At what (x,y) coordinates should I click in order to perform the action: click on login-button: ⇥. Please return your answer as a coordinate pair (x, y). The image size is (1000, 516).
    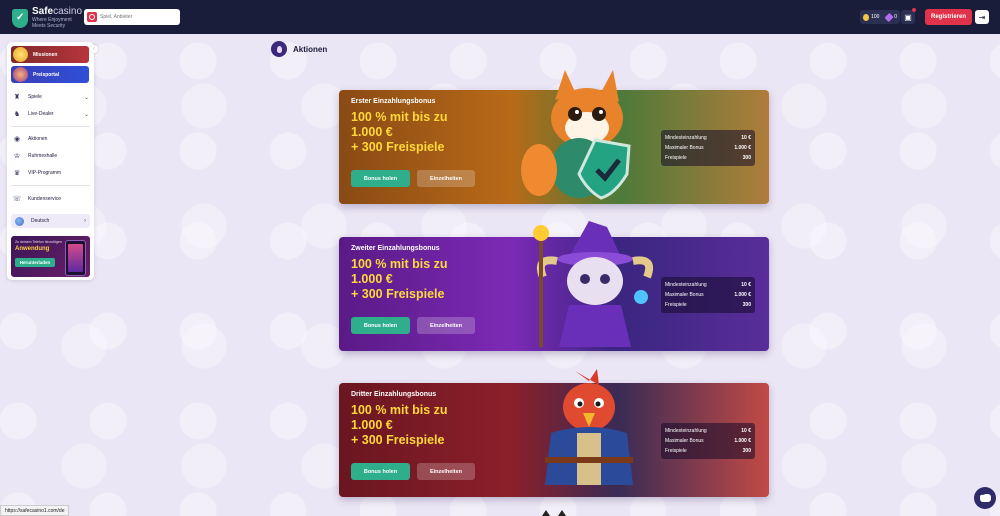
    Looking at the image, I should click on (982, 17).